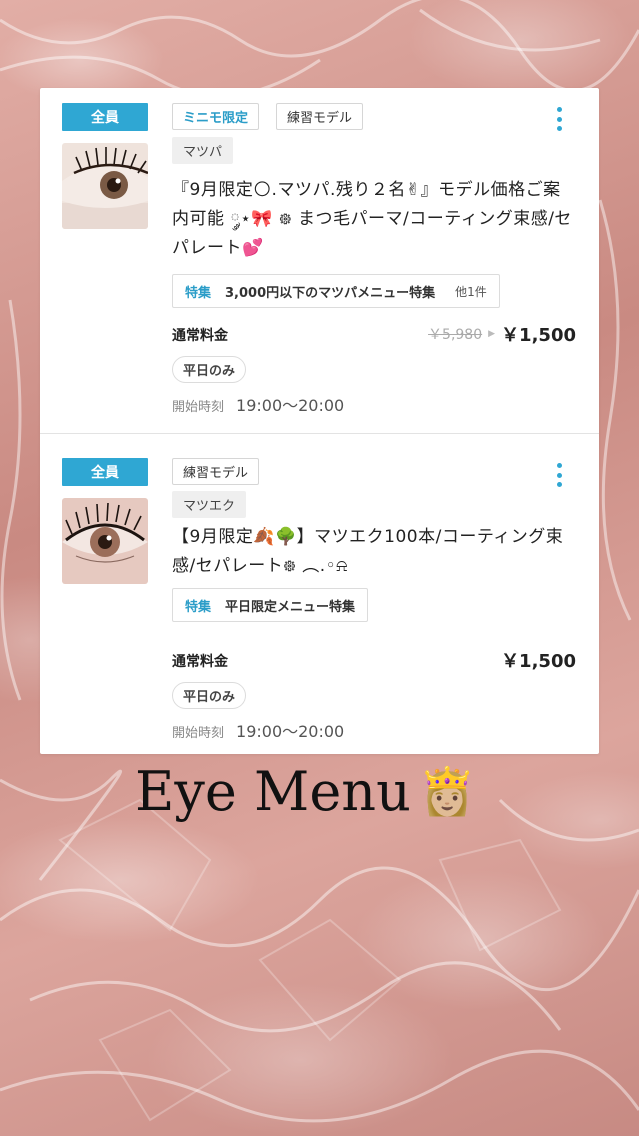  I want to click on price-row: ￥1,500, so click(538, 660).